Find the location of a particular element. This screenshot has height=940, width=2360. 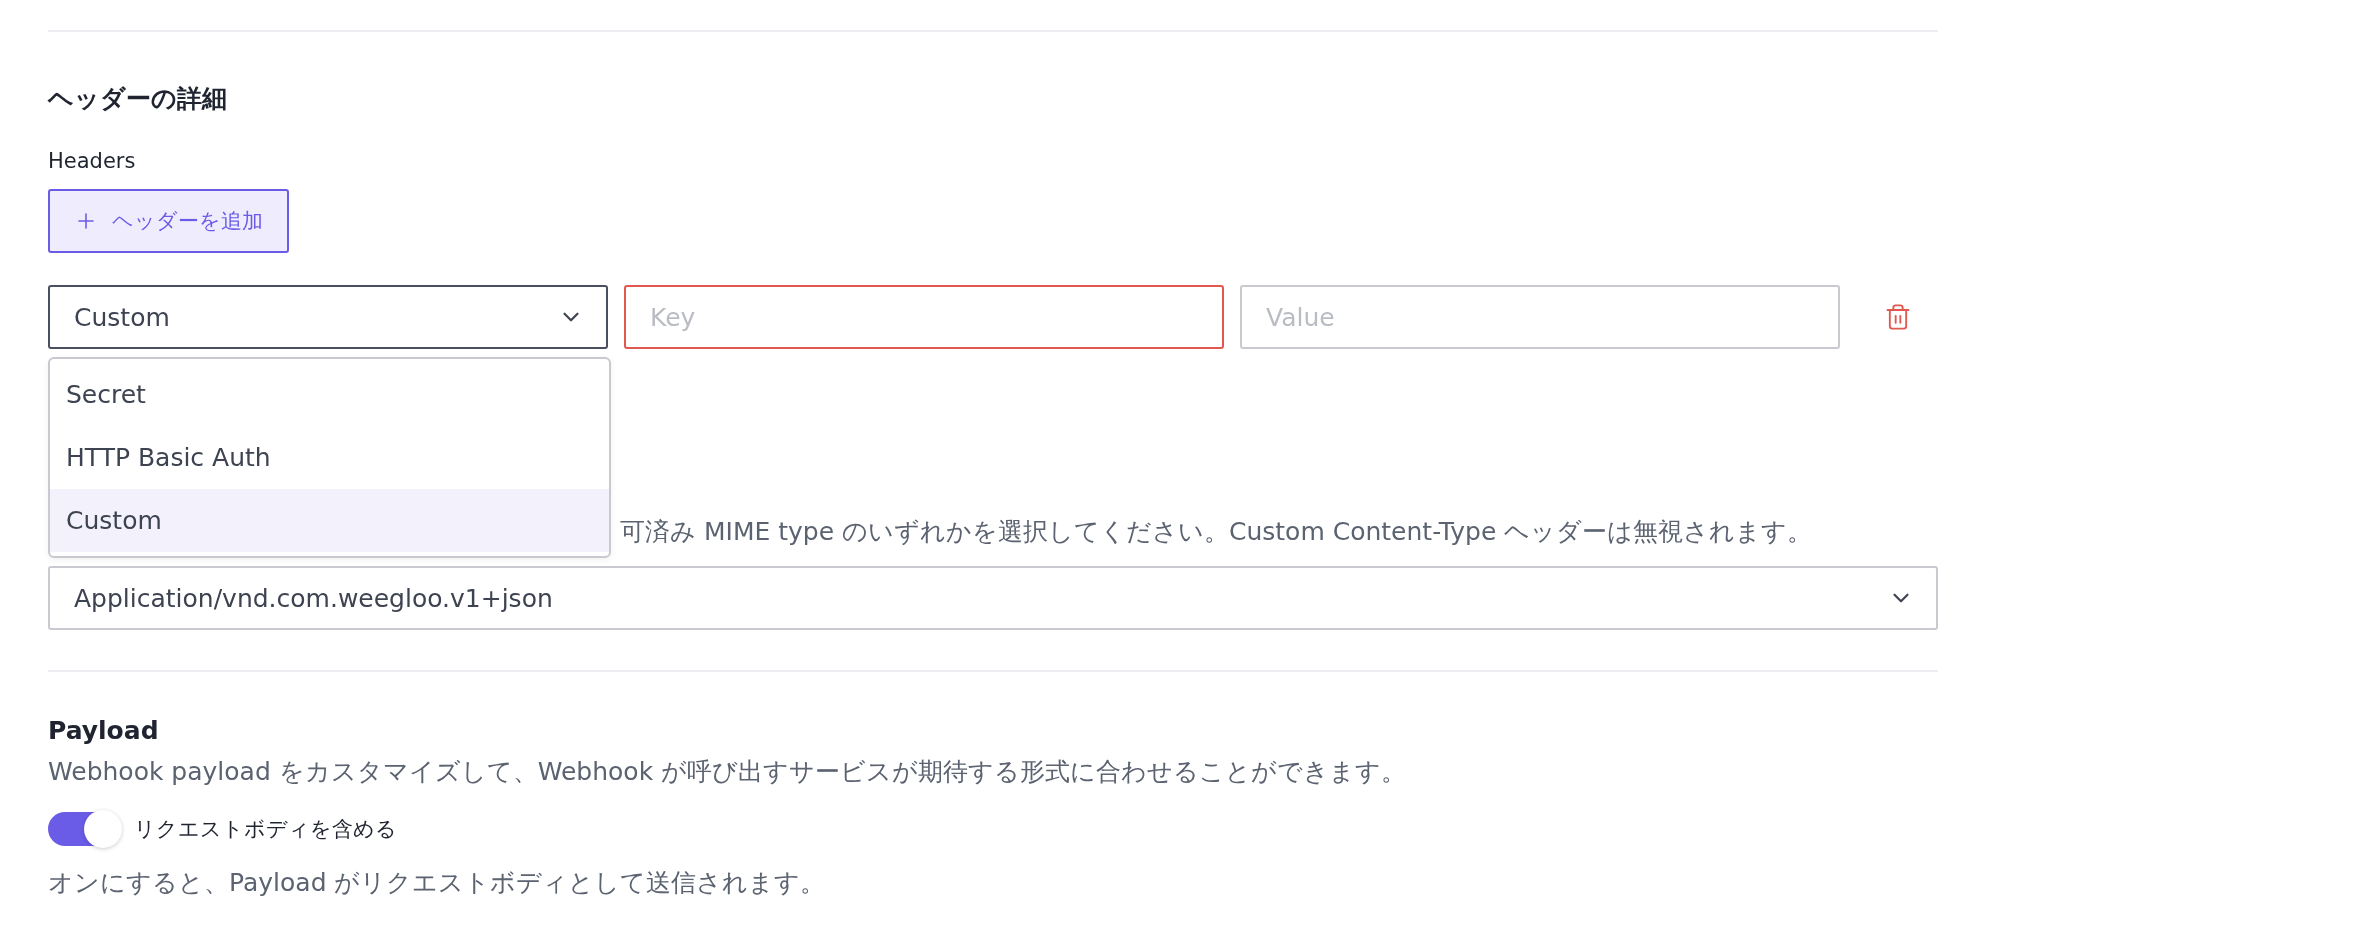

content-type-select: Application/vnd.com.weegloo.v1+json is located at coordinates (993, 598).